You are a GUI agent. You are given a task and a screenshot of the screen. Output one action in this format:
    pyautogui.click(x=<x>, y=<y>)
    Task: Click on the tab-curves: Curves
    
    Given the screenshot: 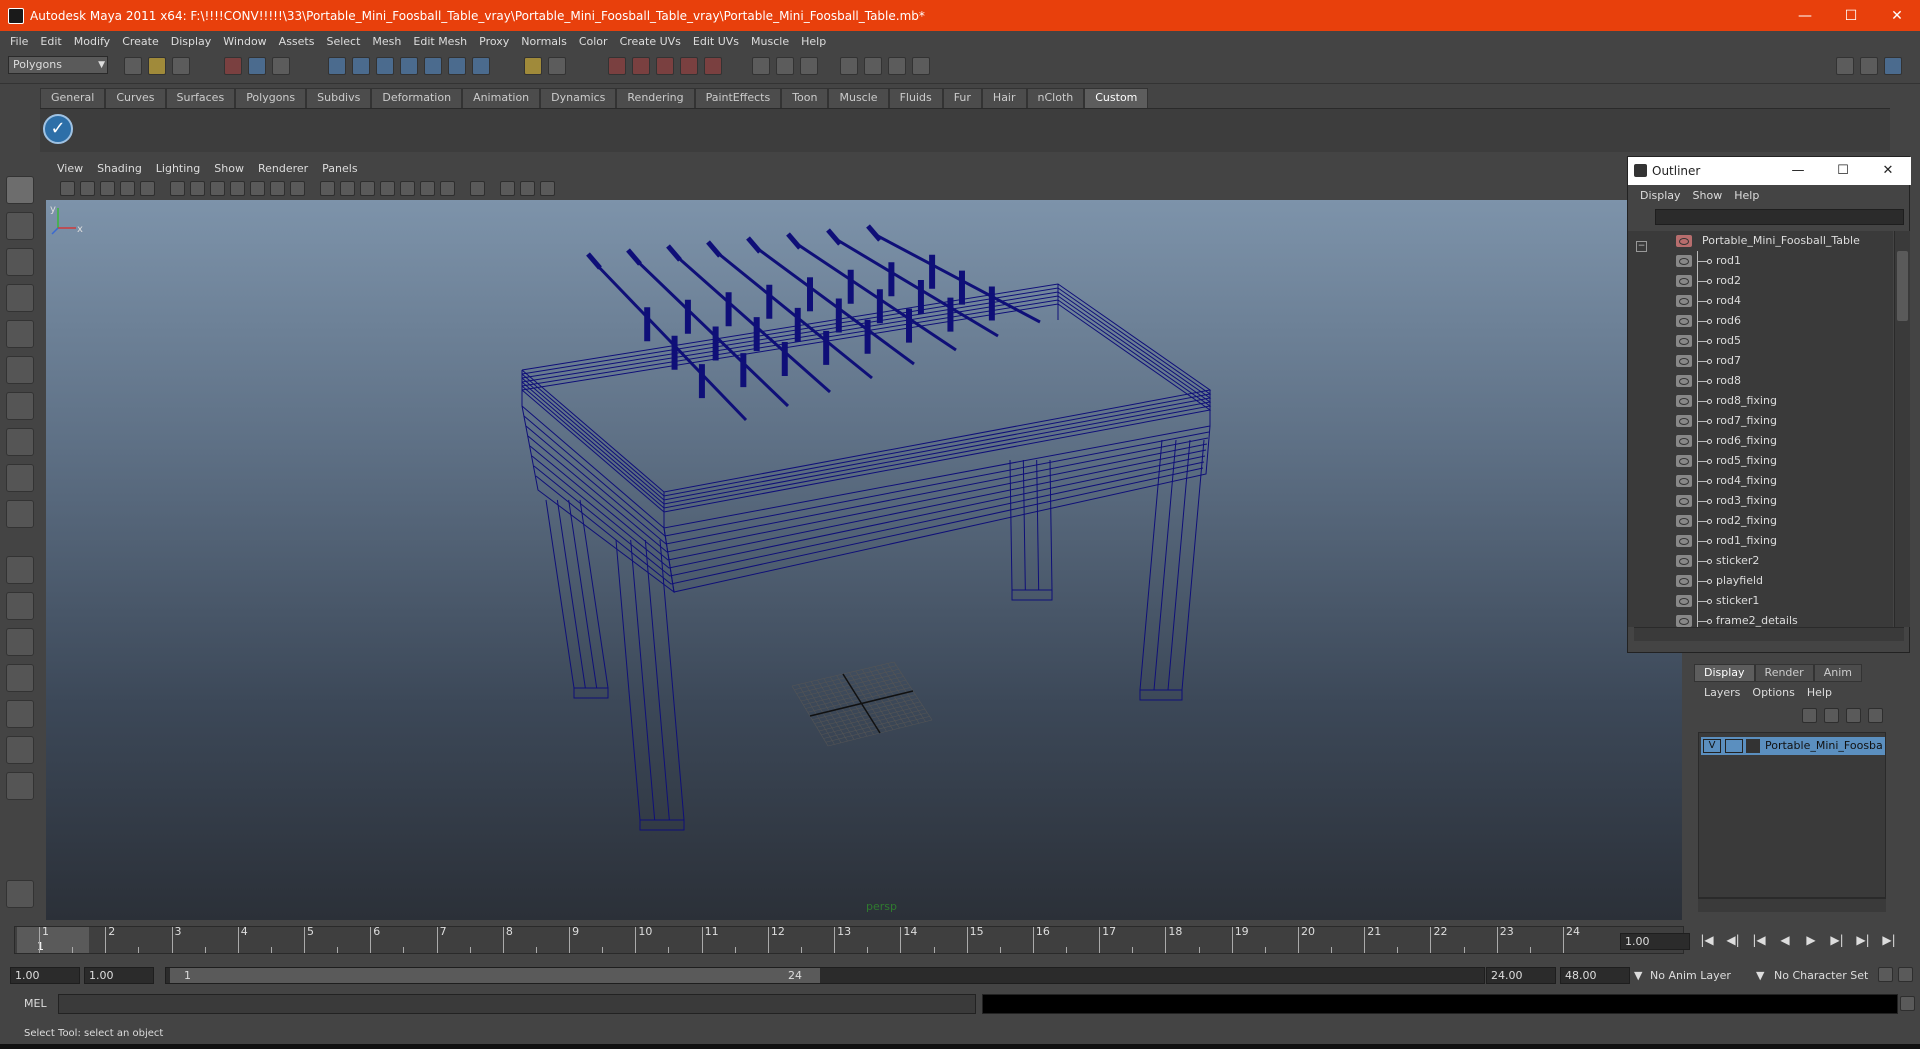 What is the action you would take?
    pyautogui.click(x=135, y=98)
    